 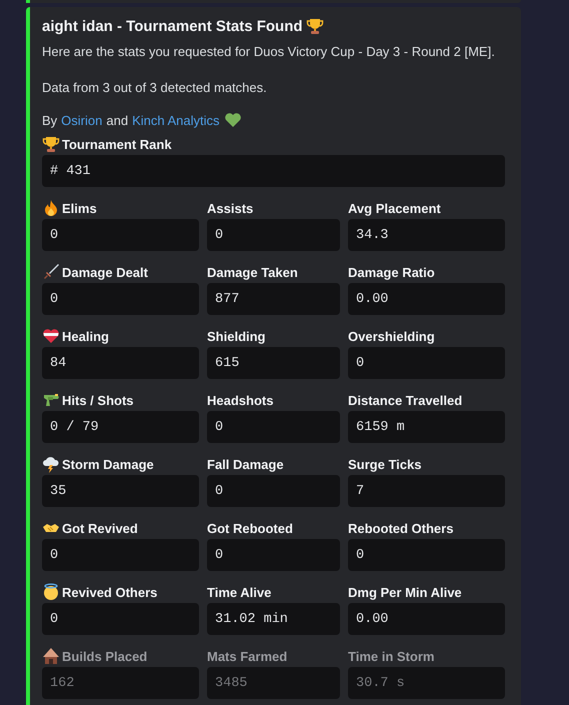 I want to click on field-value: 7, so click(x=426, y=491).